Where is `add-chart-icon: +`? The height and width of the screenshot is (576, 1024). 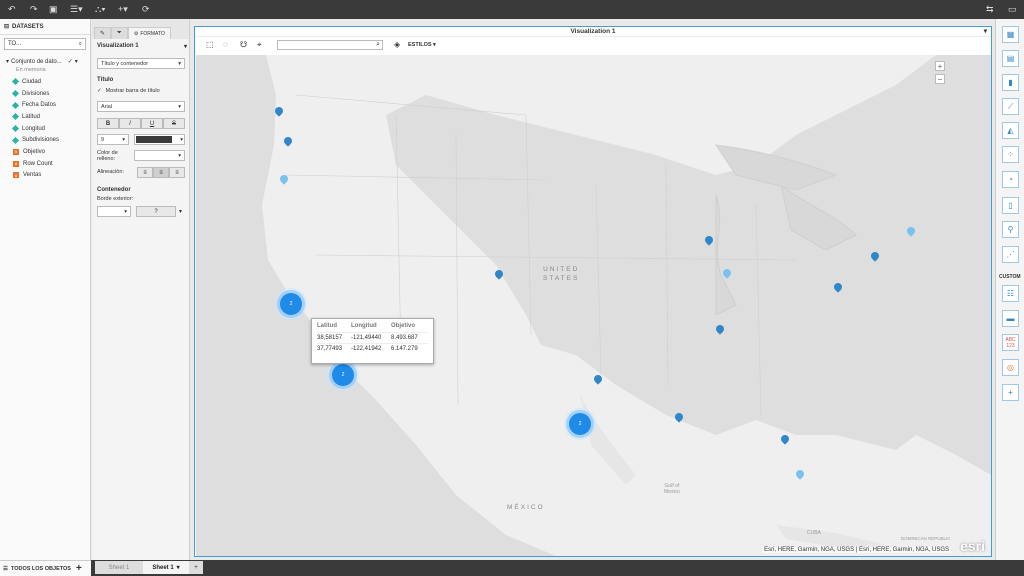 add-chart-icon: + is located at coordinates (1010, 392).